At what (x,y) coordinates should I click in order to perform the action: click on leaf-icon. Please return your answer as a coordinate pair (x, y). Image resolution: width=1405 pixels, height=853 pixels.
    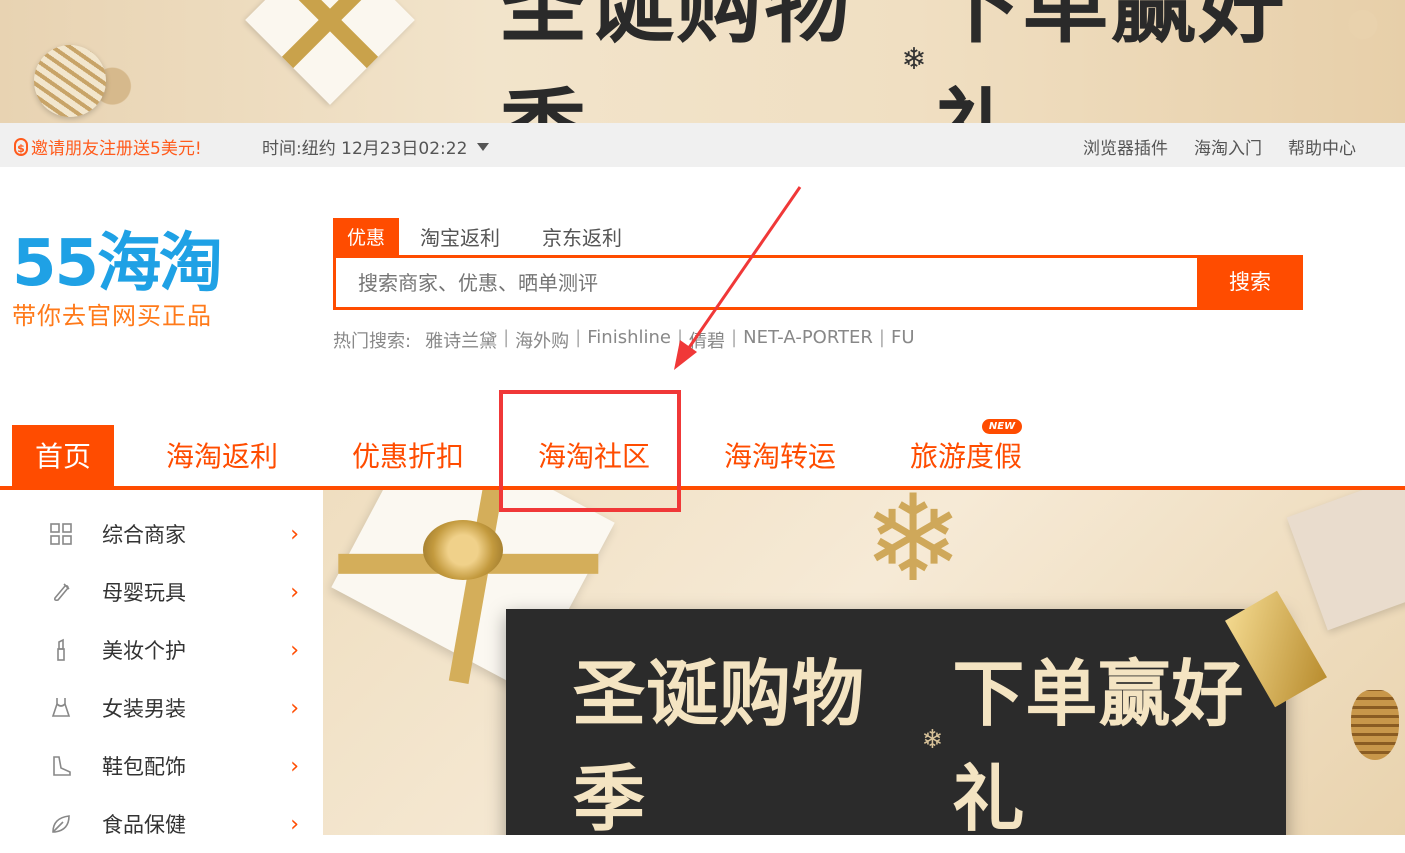
    Looking at the image, I should click on (61, 824).